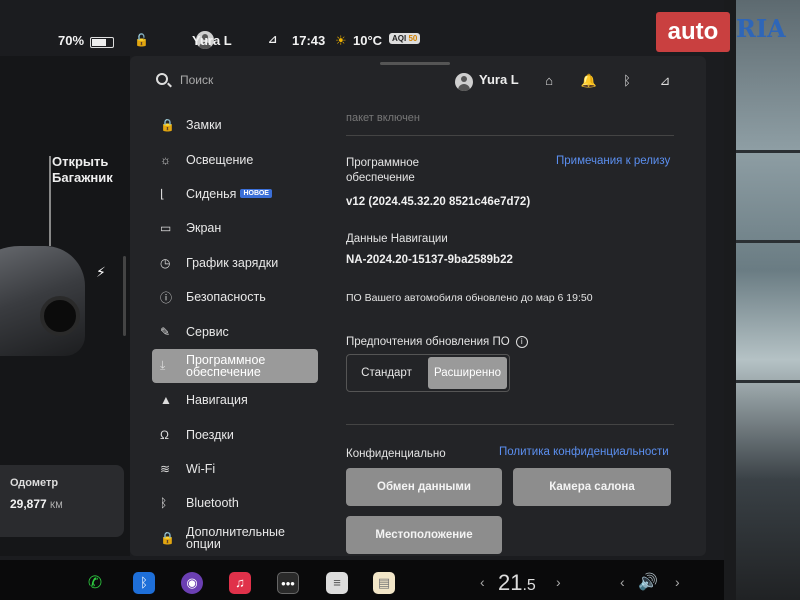 The height and width of the screenshot is (600, 800). What do you see at coordinates (235, 469) in the screenshot?
I see `nav-item: ≋ Wi-Fi` at bounding box center [235, 469].